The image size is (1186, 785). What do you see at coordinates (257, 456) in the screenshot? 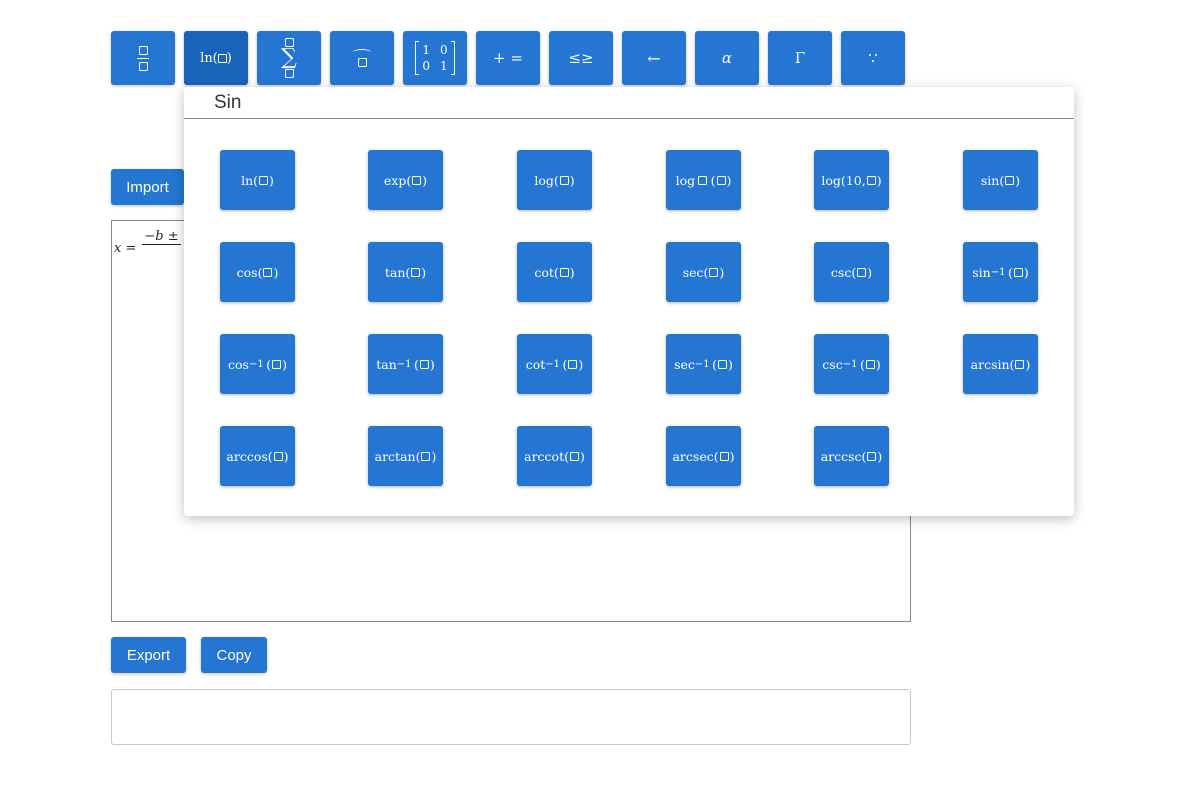
I see `function-button-arccos: arccos()` at bounding box center [257, 456].